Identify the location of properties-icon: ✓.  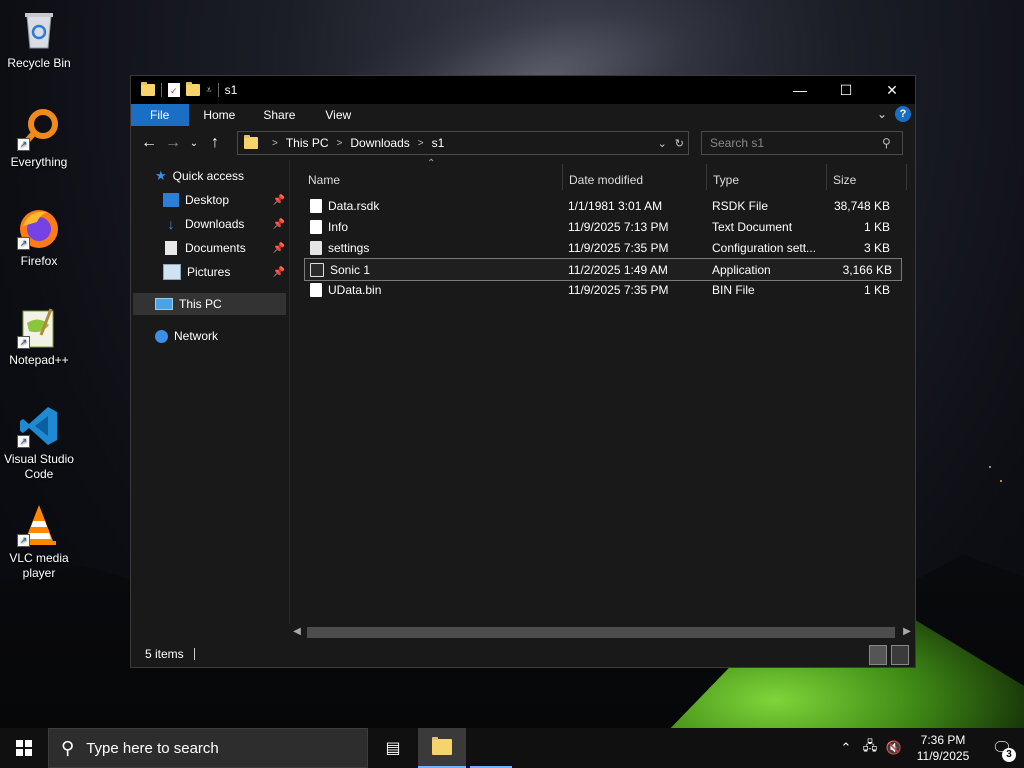
(174, 90).